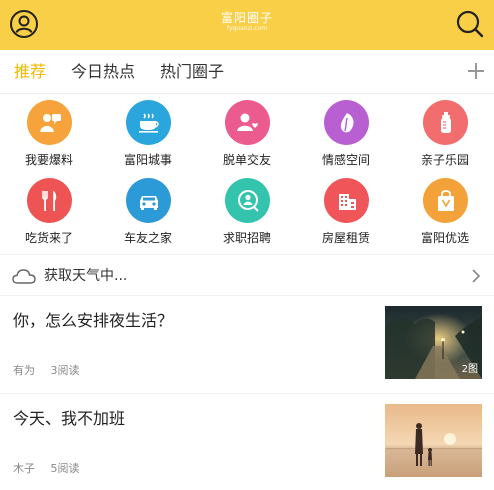 The image size is (494, 490). What do you see at coordinates (192, 72) in the screenshot?
I see `tab-hot-circles: 热门圈子` at bounding box center [192, 72].